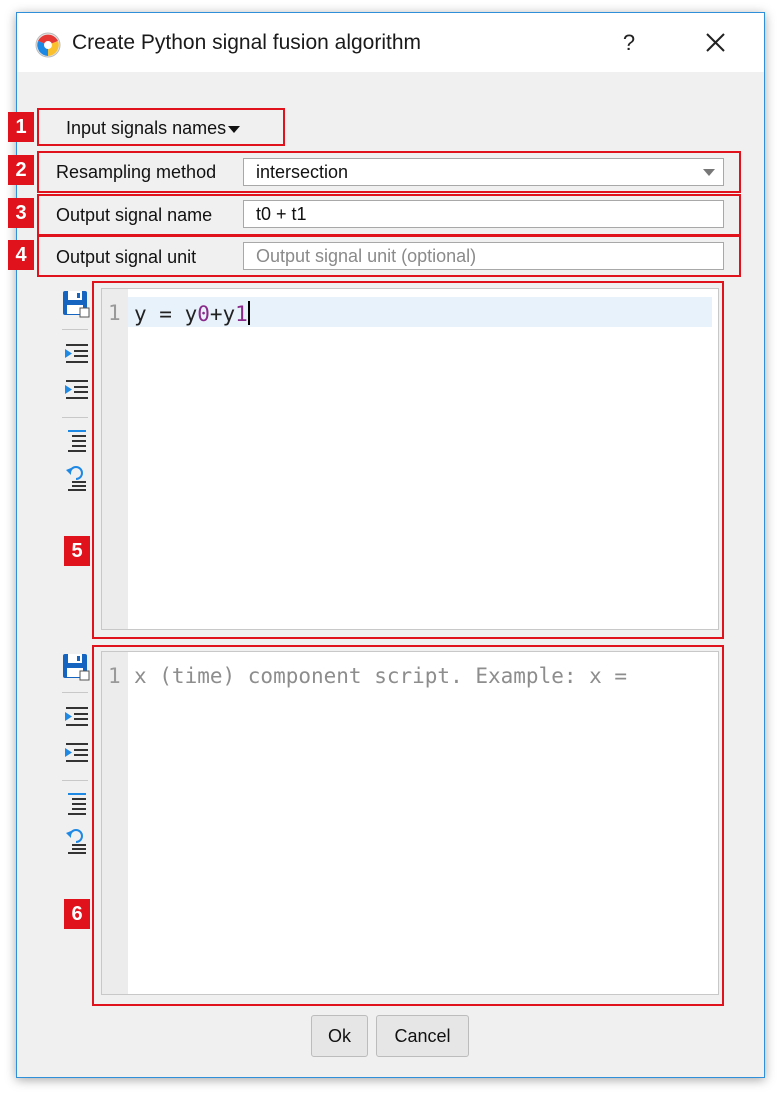 This screenshot has width=784, height=1103. I want to click on code-number: 0, so click(203, 314).